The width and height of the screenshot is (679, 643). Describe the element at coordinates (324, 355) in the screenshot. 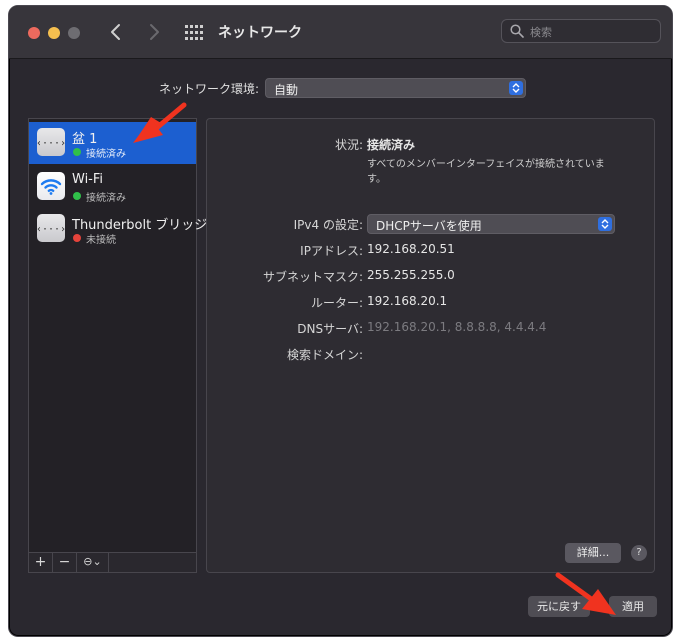

I see `search-domain-label: 検索ドメイン:` at that location.